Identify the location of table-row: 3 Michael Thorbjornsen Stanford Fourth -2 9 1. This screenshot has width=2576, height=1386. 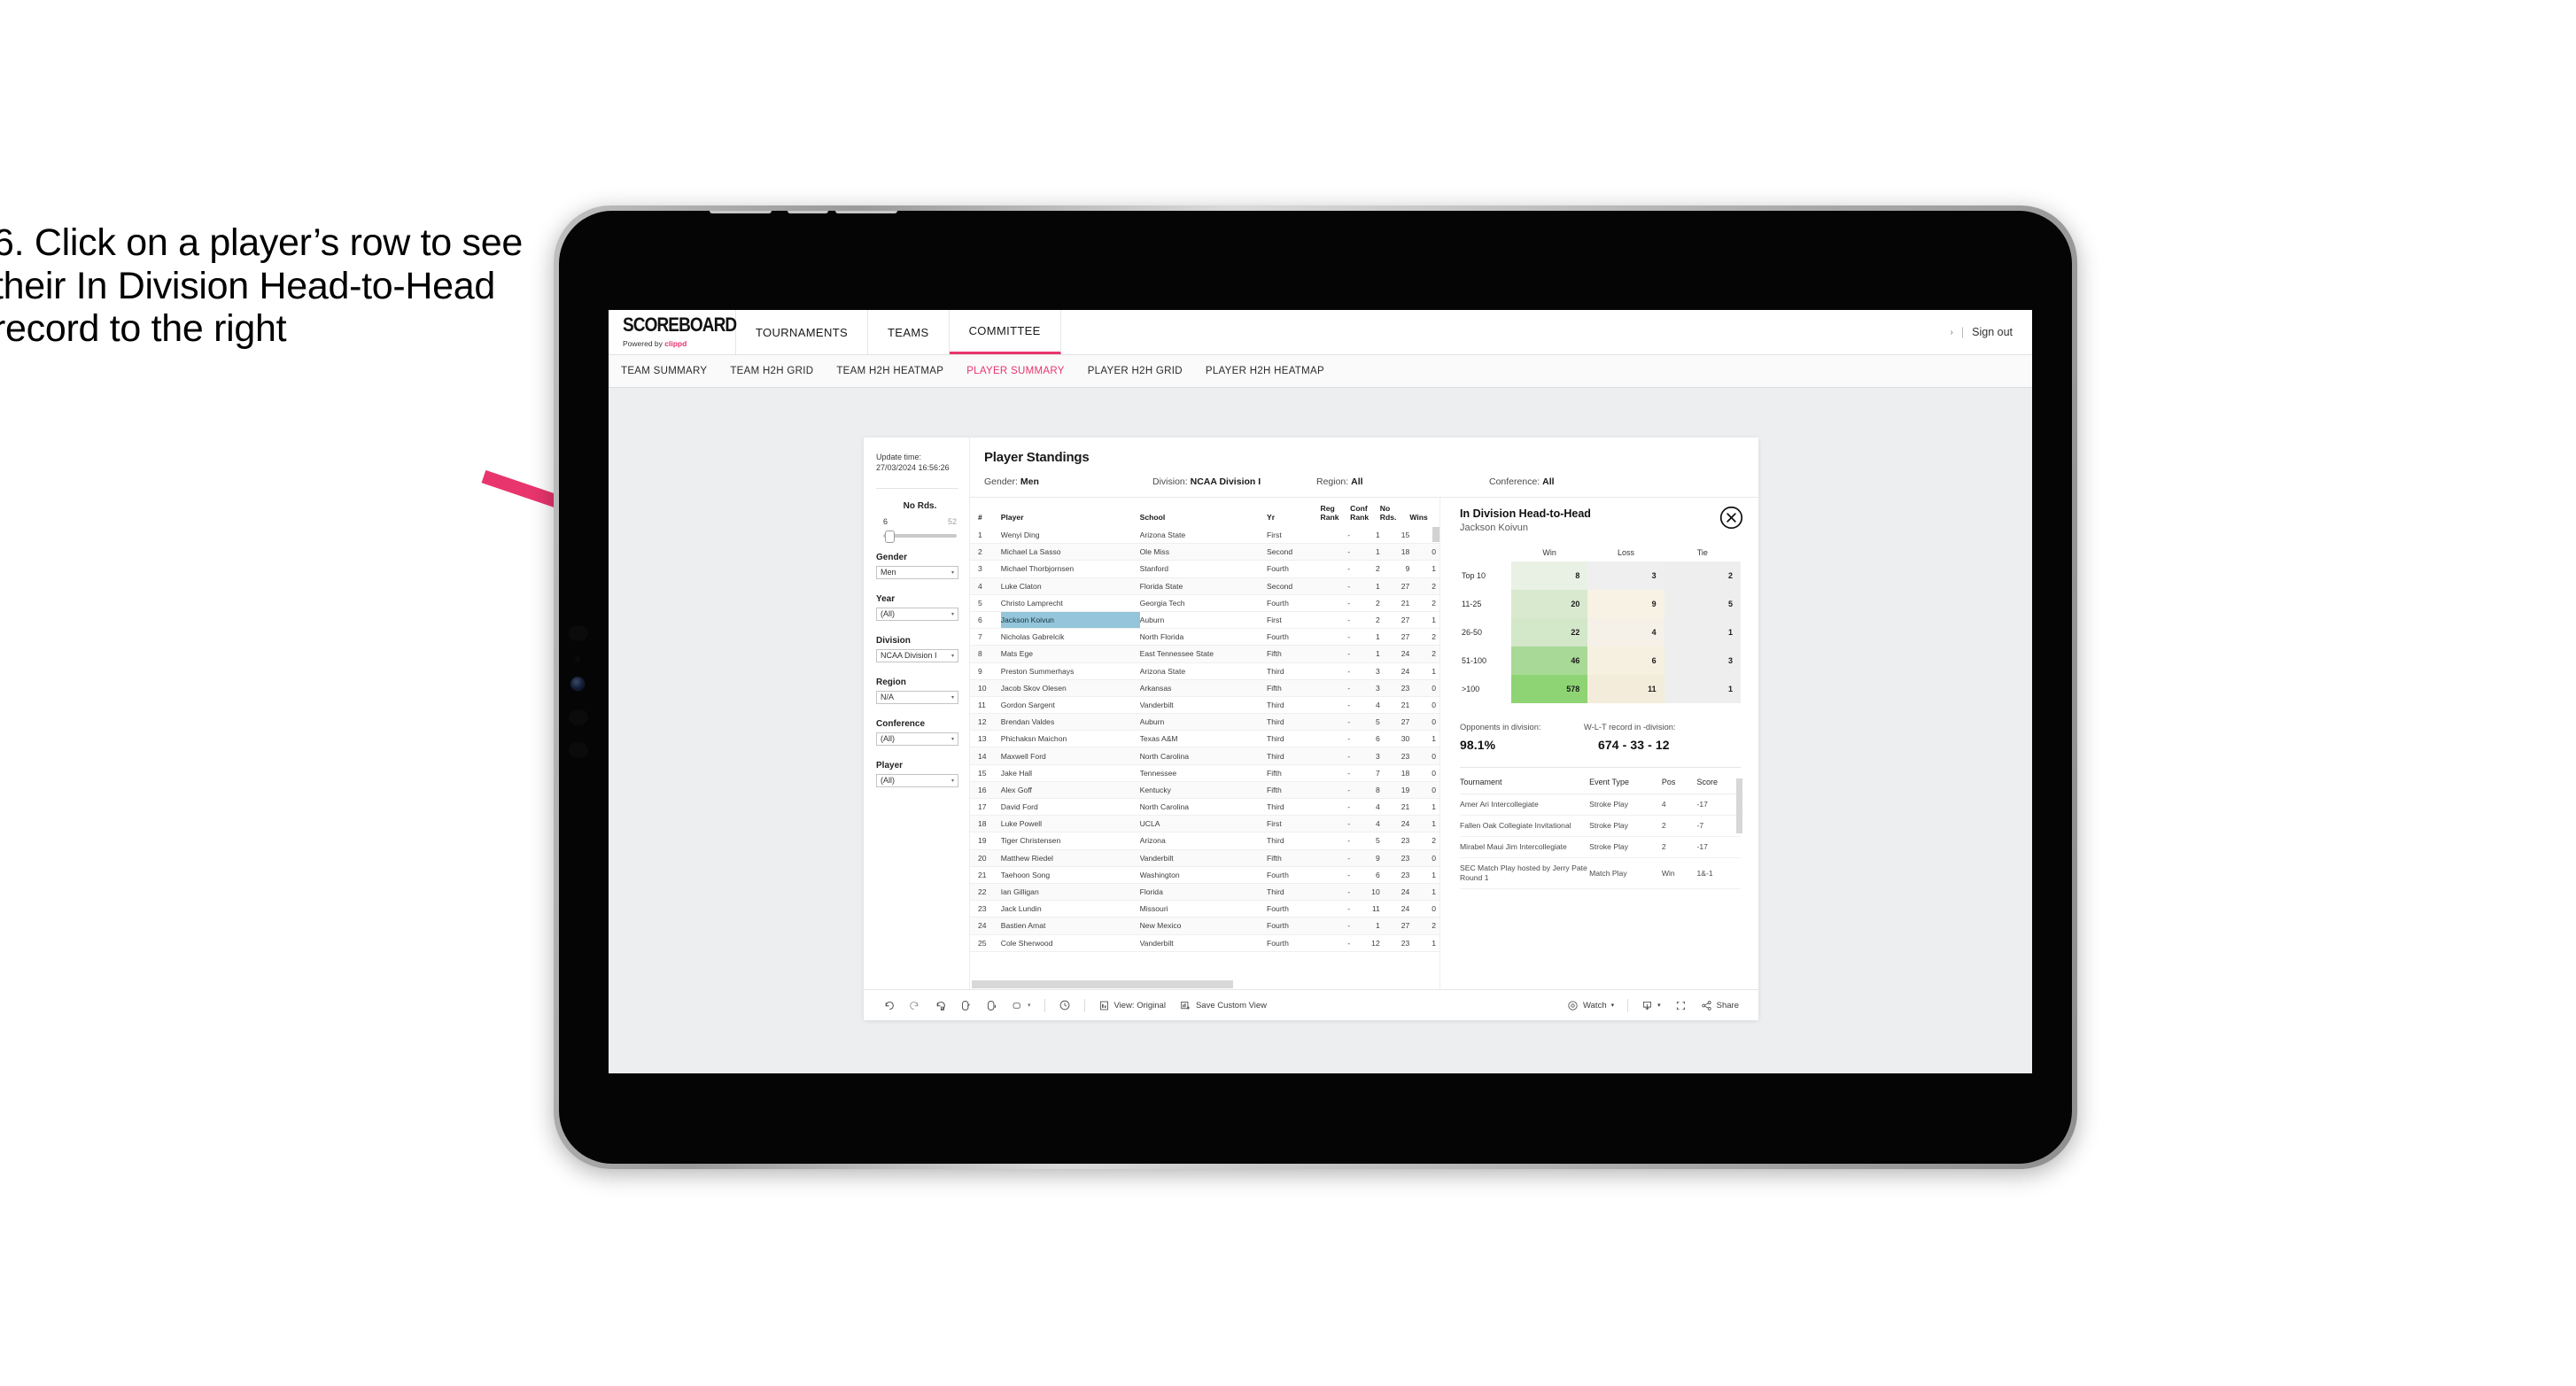
(1204, 569).